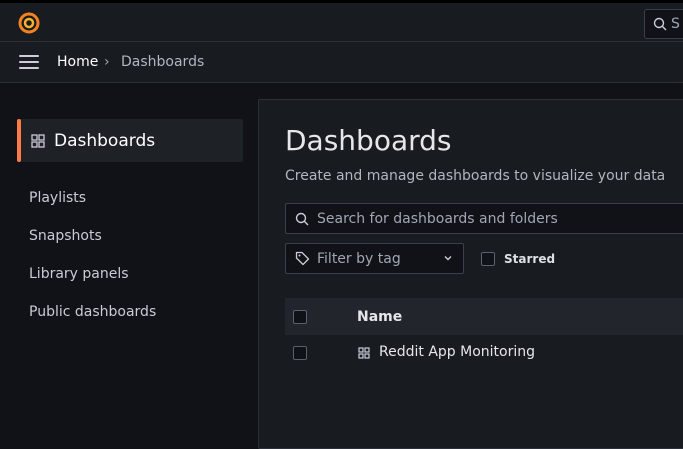  I want to click on row-checkbox, so click(300, 353).